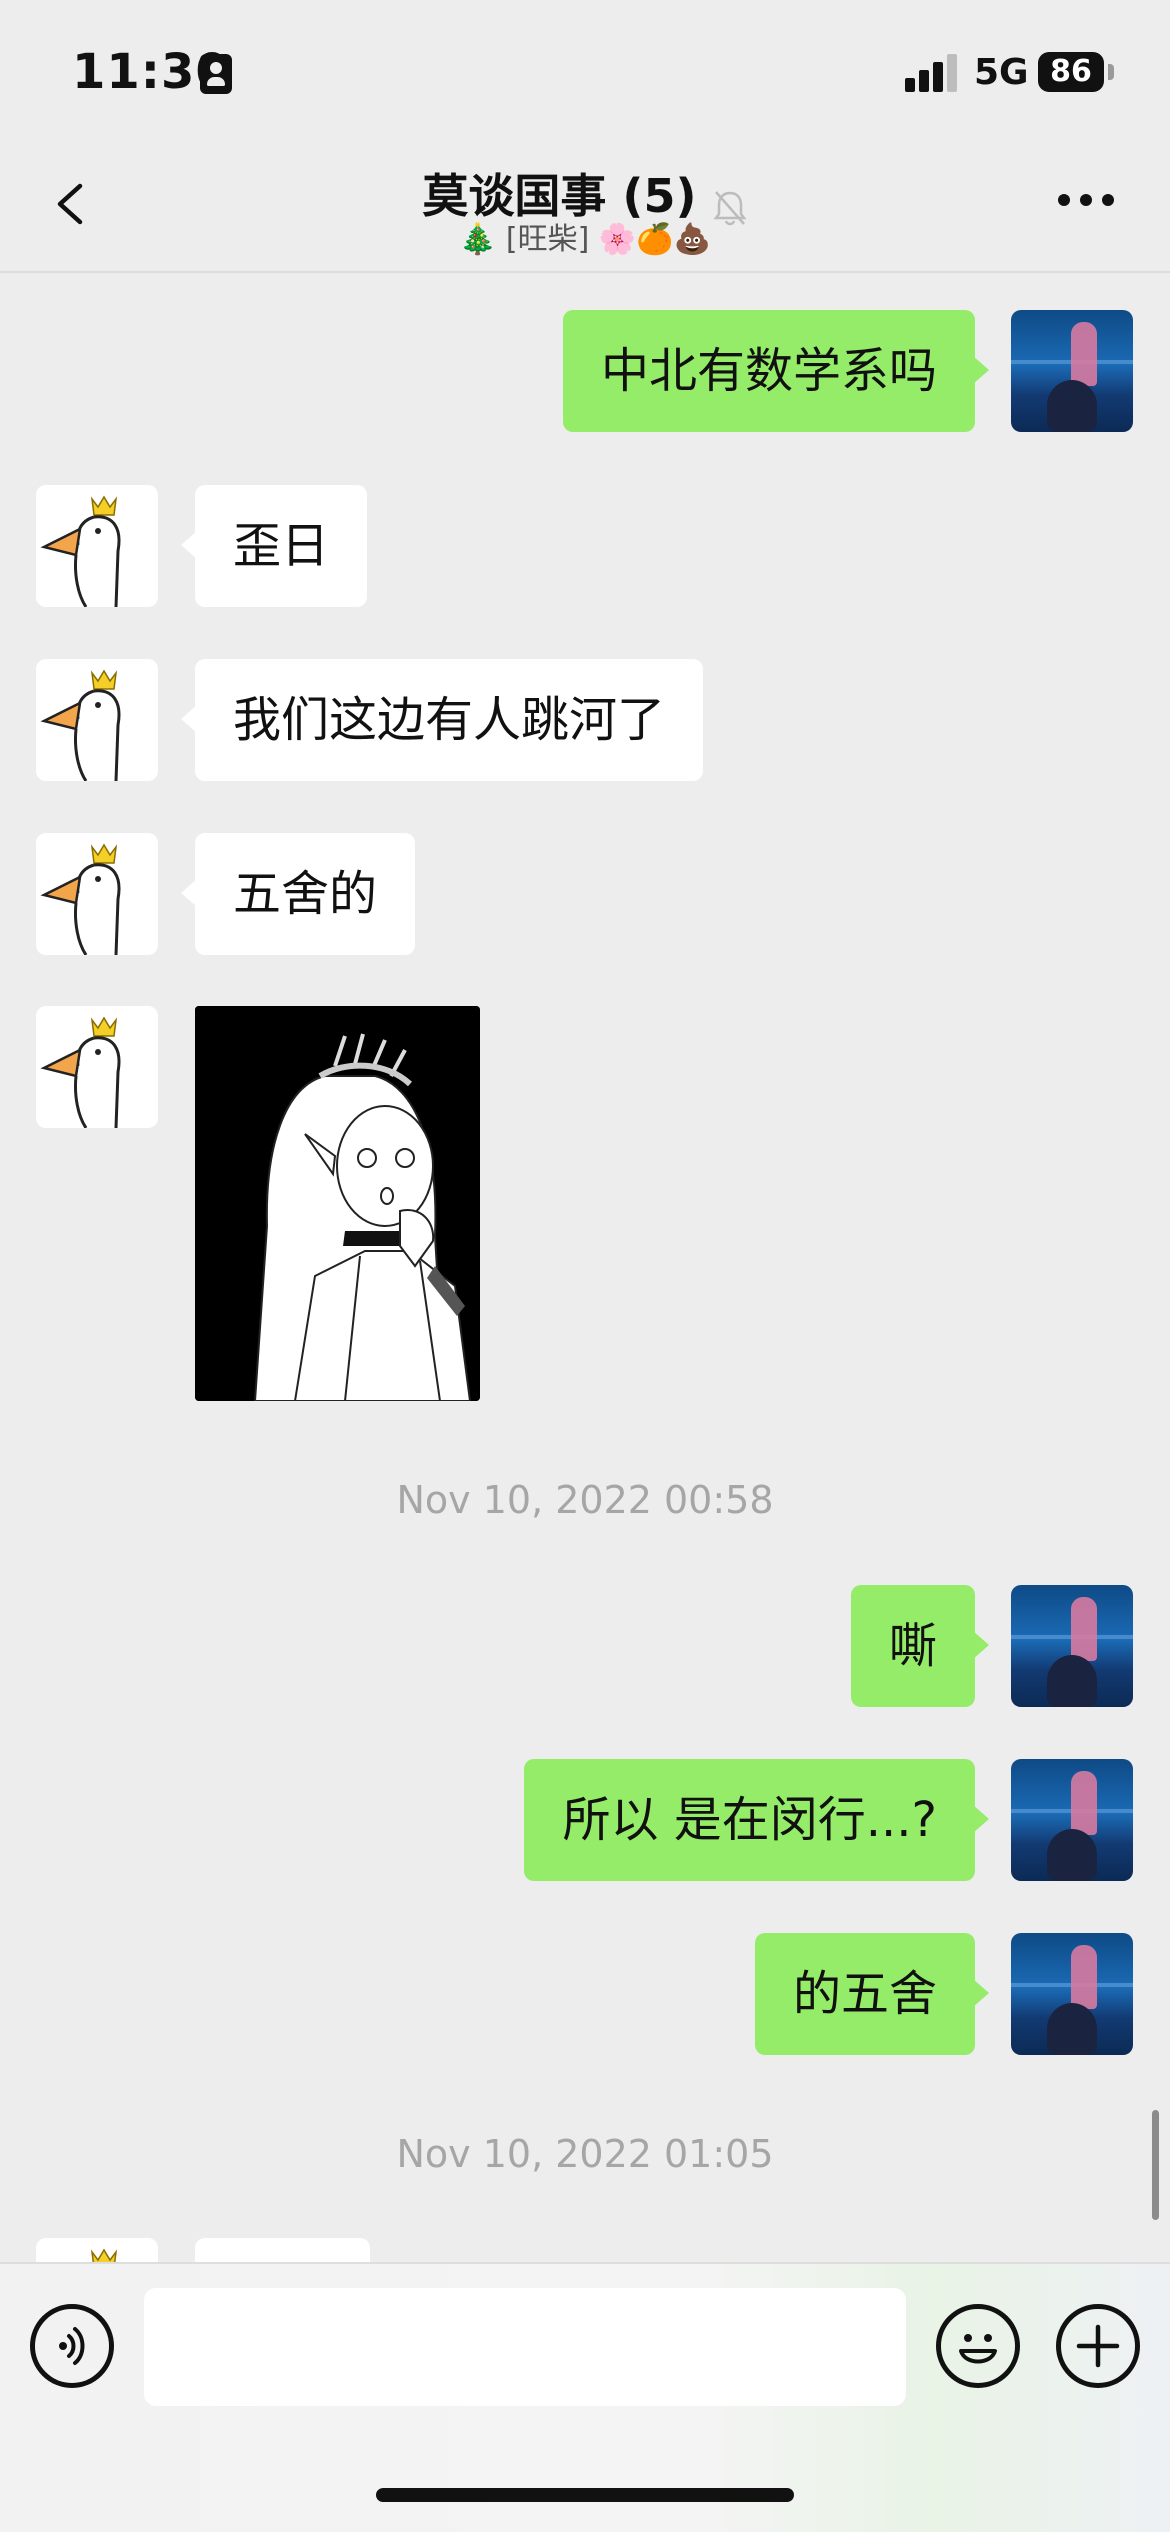 This screenshot has height=2532, width=1170. I want to click on message-bubble-incoming: 歪日, so click(274, 546).